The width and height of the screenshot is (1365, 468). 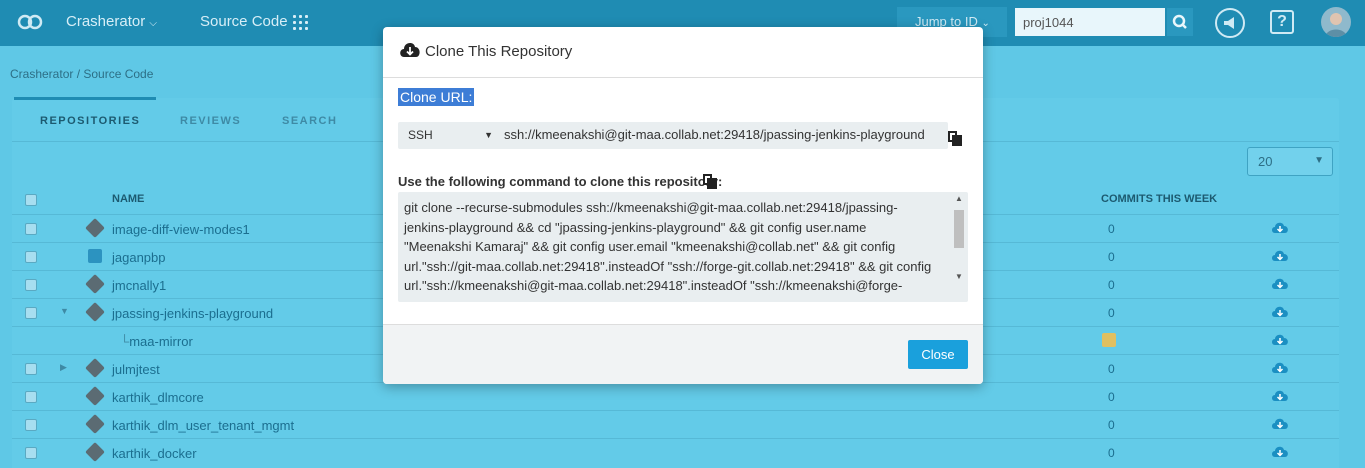 What do you see at coordinates (710, 181) in the screenshot?
I see `copy-command-icon` at bounding box center [710, 181].